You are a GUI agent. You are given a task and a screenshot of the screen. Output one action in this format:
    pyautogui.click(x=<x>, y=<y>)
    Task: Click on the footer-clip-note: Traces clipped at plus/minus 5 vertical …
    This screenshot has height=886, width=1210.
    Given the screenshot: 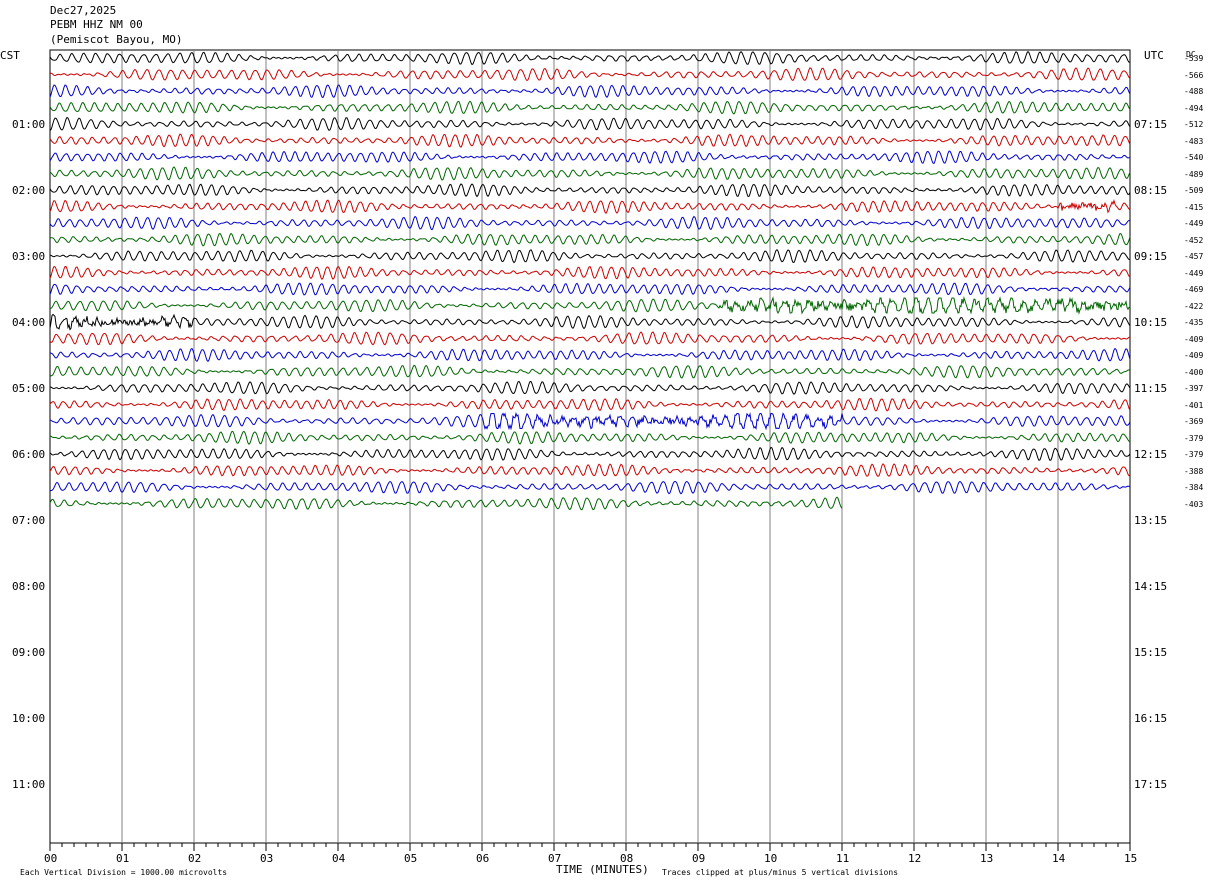 What is the action you would take?
    pyautogui.click(x=780, y=872)
    